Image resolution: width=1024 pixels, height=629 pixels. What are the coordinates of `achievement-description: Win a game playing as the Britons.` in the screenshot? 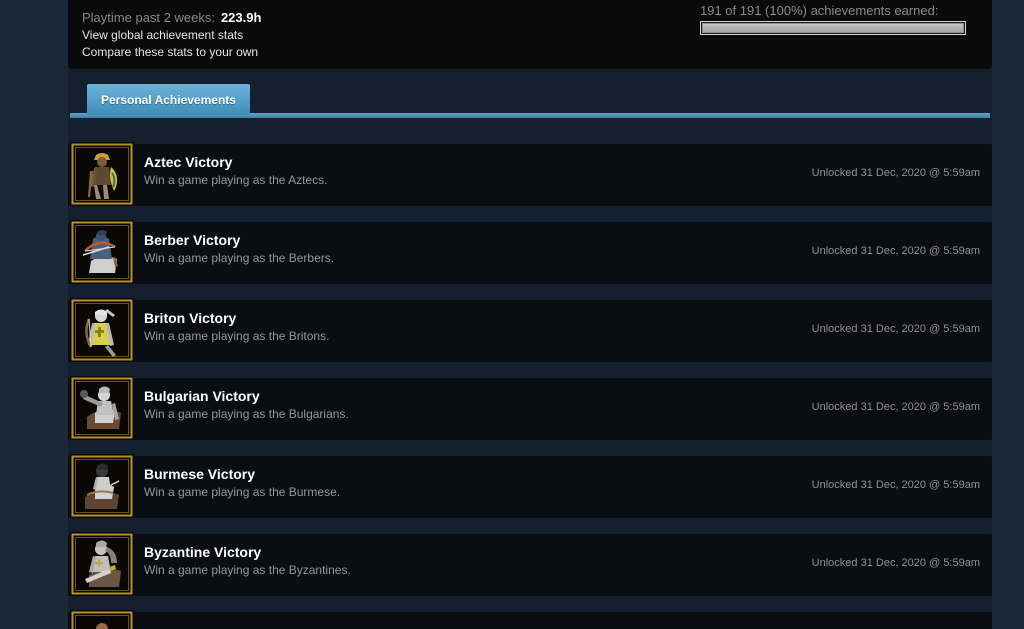 It's located at (237, 336).